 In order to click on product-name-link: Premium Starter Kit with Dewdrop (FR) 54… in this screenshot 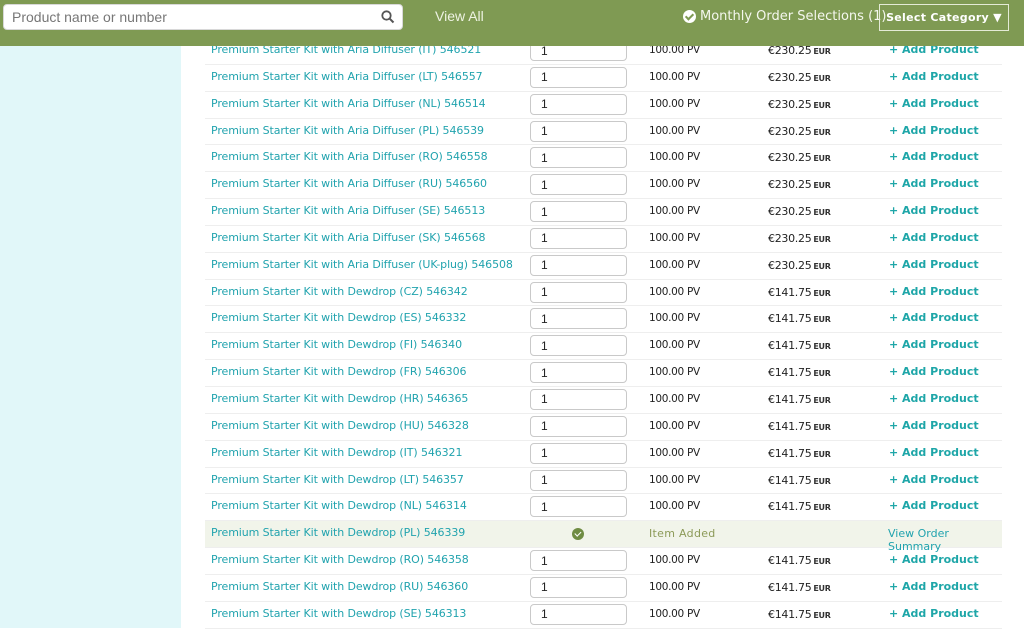, I will do `click(338, 371)`.